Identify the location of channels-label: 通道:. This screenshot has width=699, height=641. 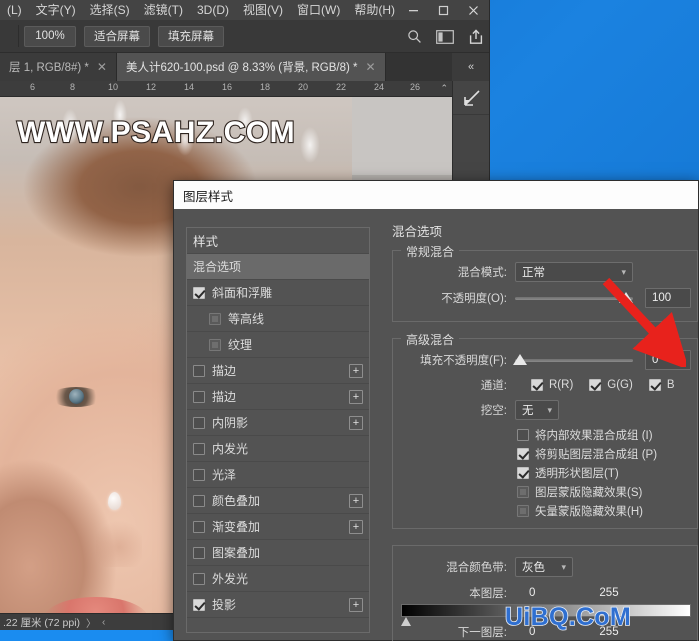
(493, 386).